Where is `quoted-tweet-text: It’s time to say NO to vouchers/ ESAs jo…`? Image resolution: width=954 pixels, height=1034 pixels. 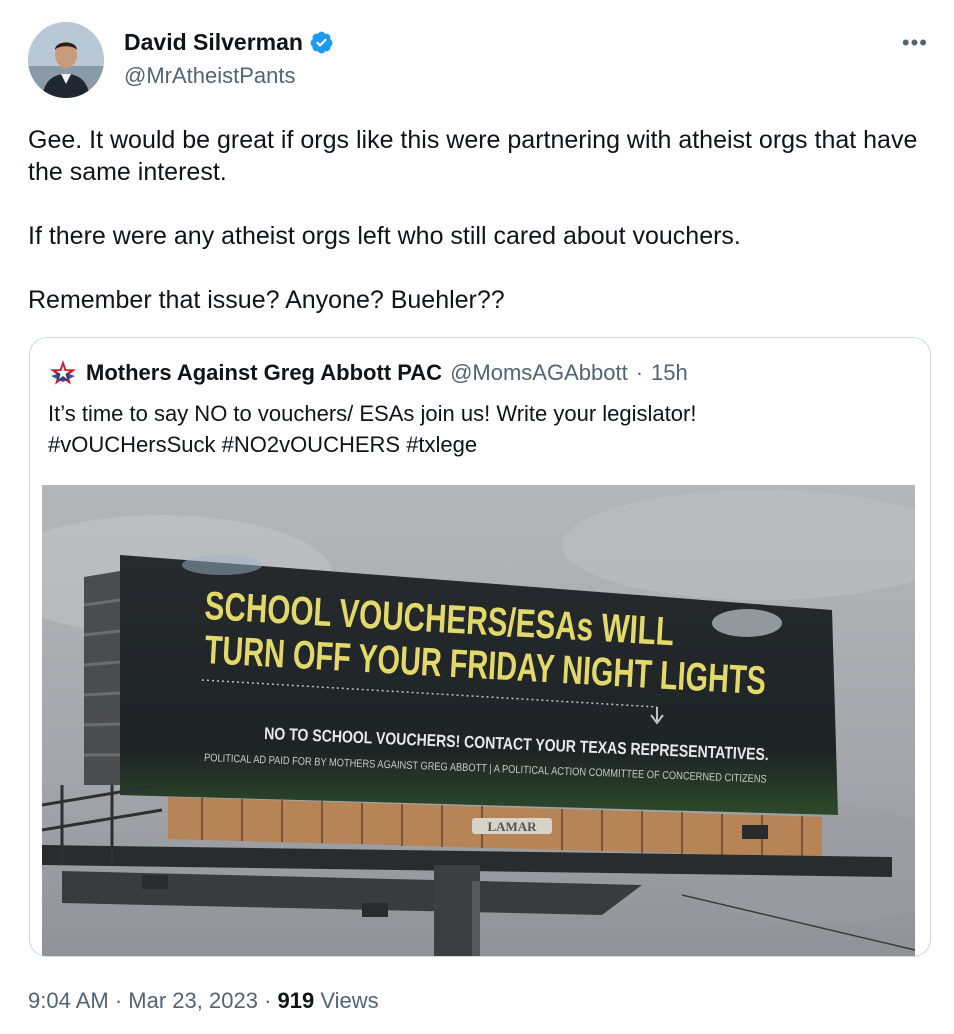 quoted-tweet-text: It’s time to say NO to vouchers/ ESAs jo… is located at coordinates (478, 429).